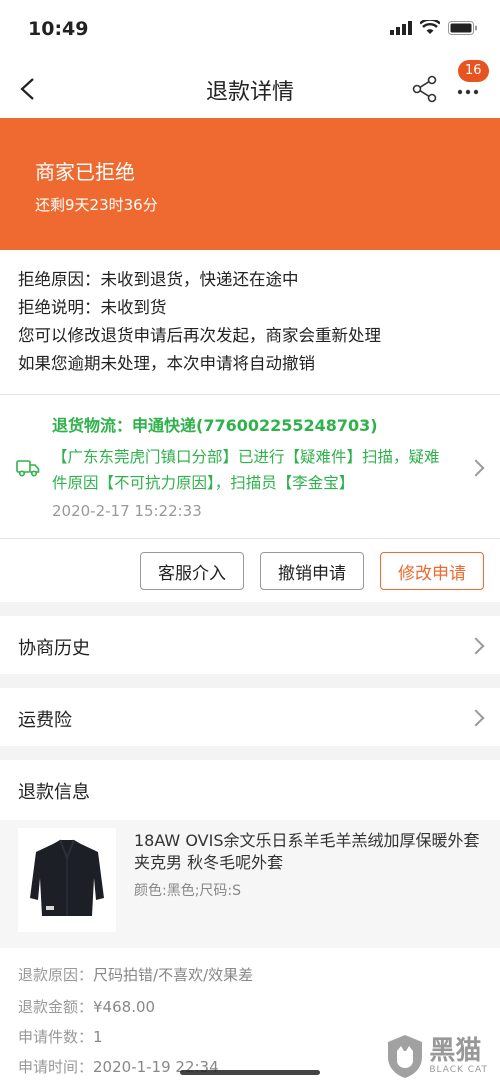  I want to click on status-icons, so click(434, 27).